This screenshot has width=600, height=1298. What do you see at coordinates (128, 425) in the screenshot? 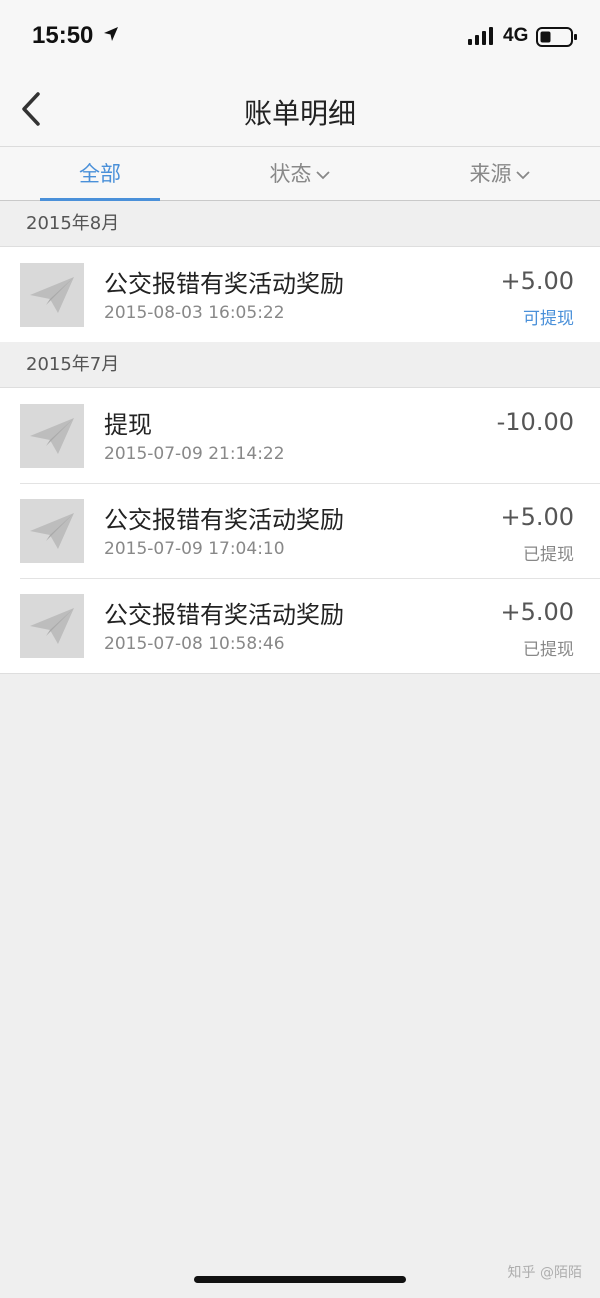
I see `transaction-title: 提现` at bounding box center [128, 425].